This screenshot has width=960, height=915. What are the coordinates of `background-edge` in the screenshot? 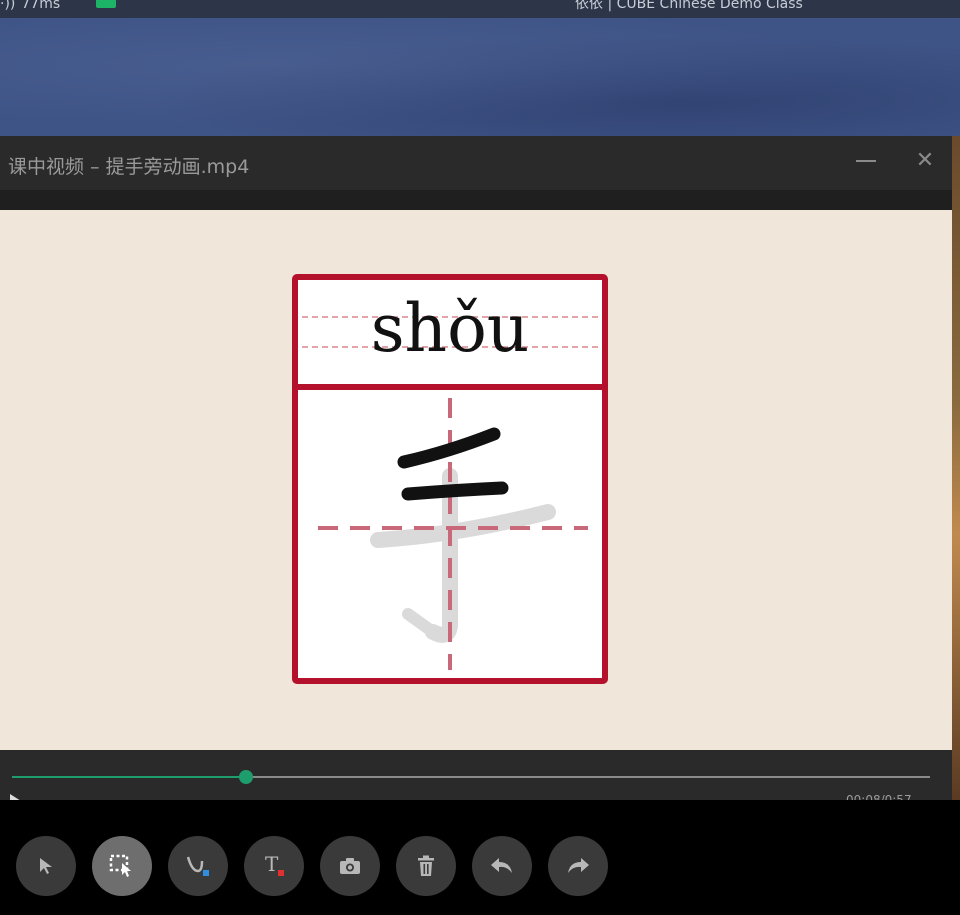 It's located at (956, 468).